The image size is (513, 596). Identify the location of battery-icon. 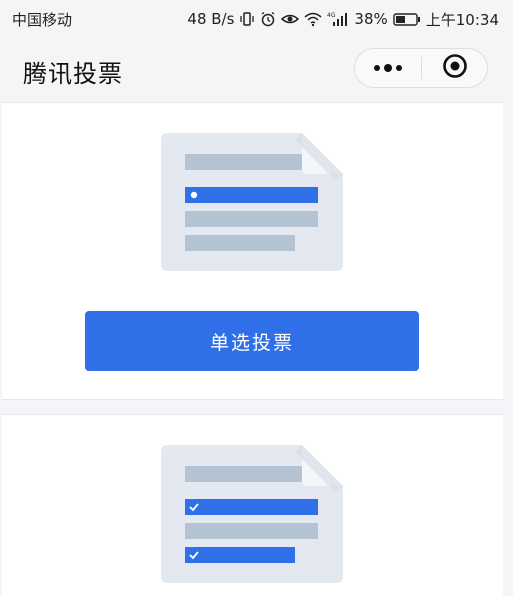
(407, 19).